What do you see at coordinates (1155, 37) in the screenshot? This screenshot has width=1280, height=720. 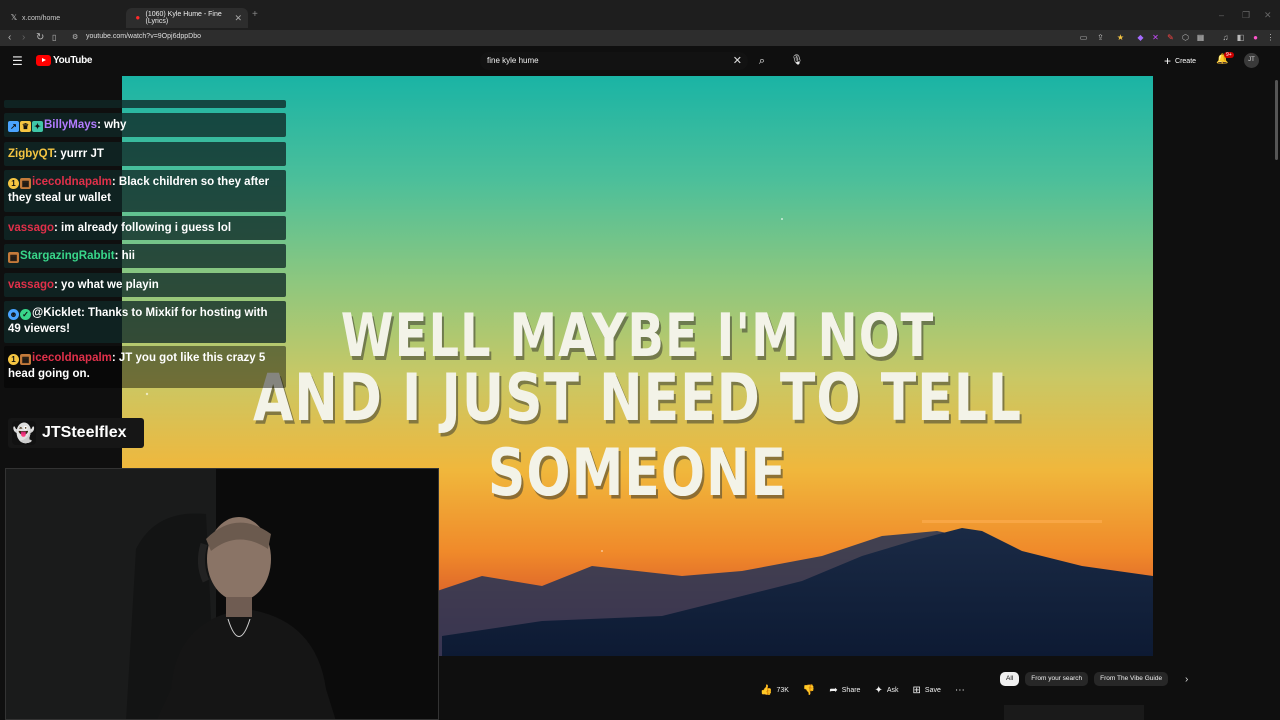 I see `extension-icon: ✕` at bounding box center [1155, 37].